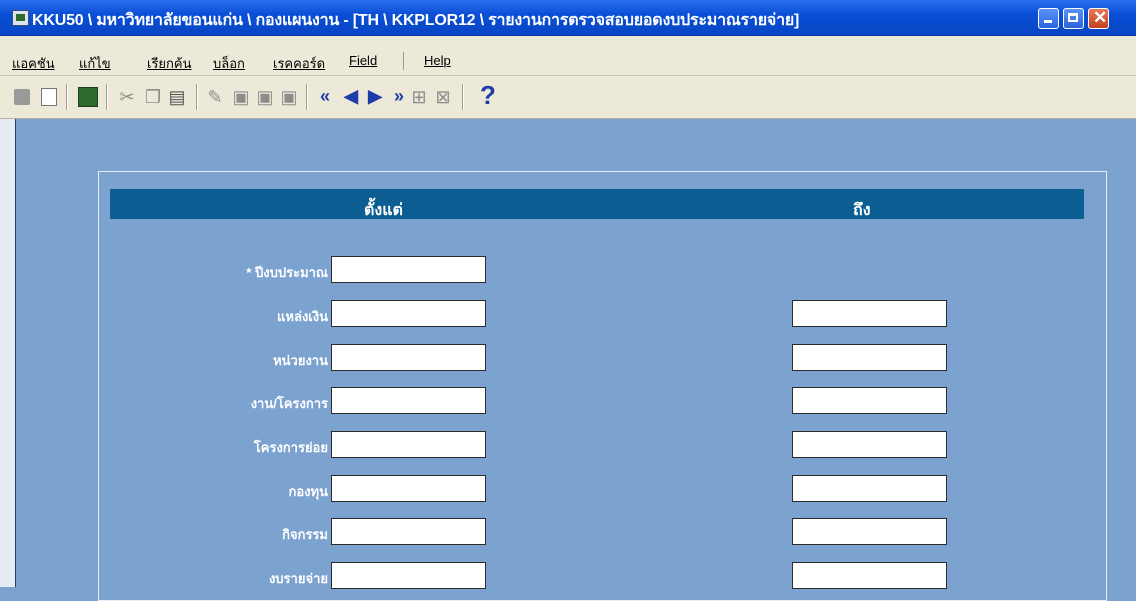  Describe the element at coordinates (443, 97) in the screenshot. I see `cancel-query-icon: ⊠` at that location.